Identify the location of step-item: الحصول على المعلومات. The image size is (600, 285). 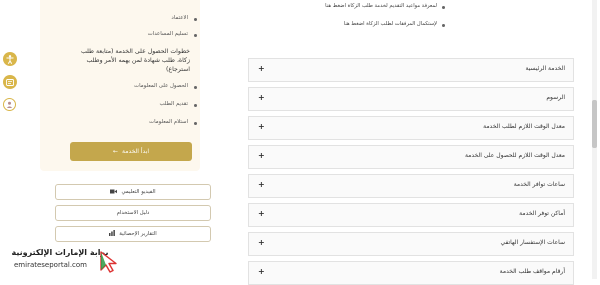
(161, 86).